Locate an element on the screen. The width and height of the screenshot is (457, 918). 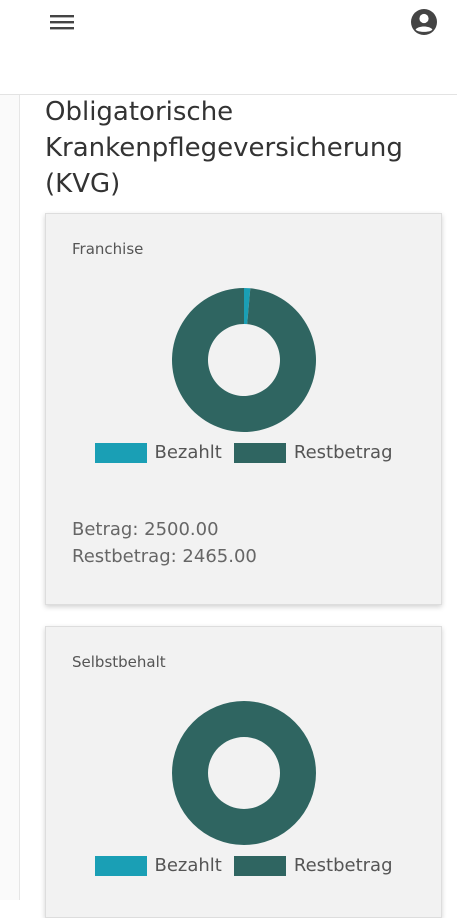
left-rail is located at coordinates (10, 450).